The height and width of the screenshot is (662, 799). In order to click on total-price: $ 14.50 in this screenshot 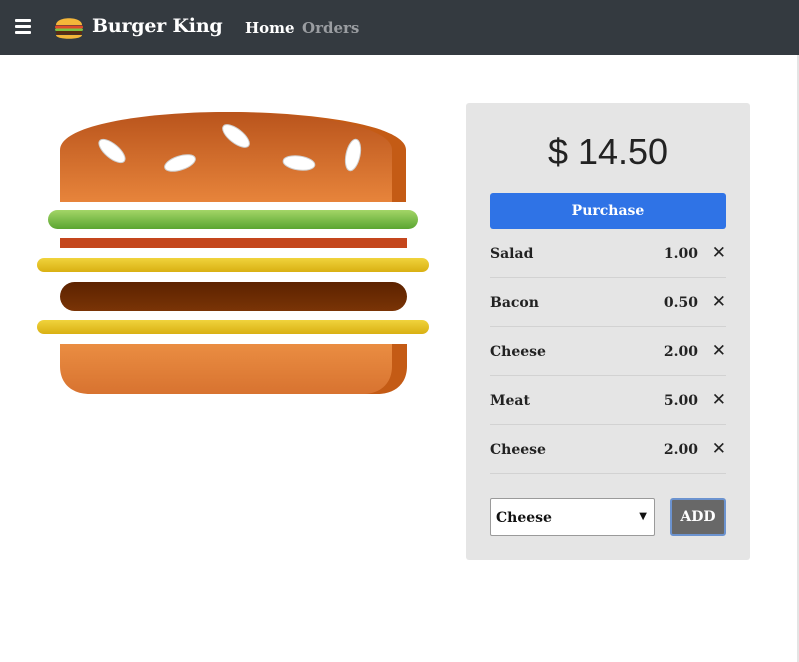, I will do `click(608, 151)`.